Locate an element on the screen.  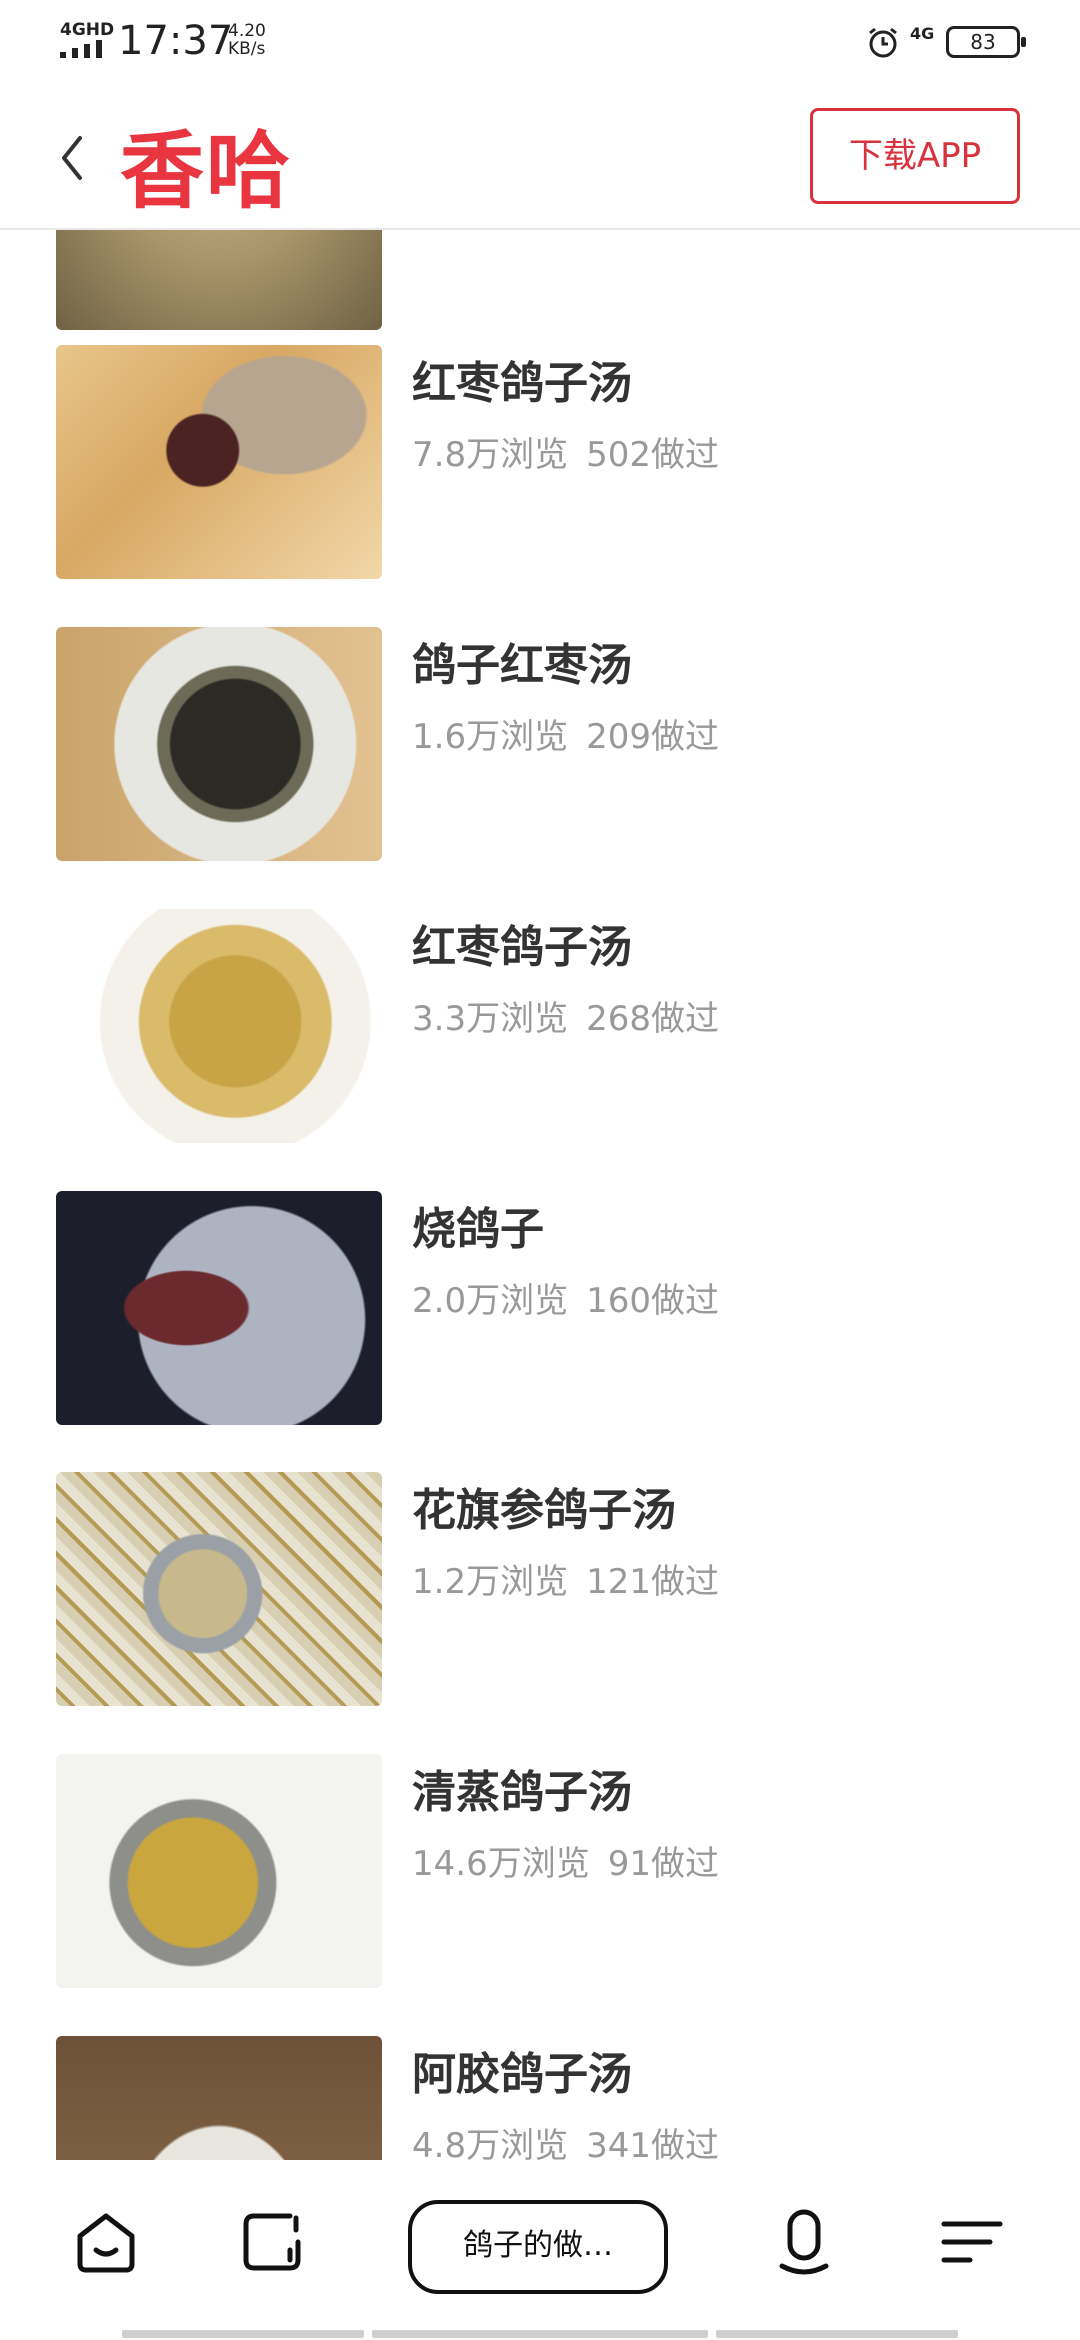
clock: 17:37 is located at coordinates (176, 41).